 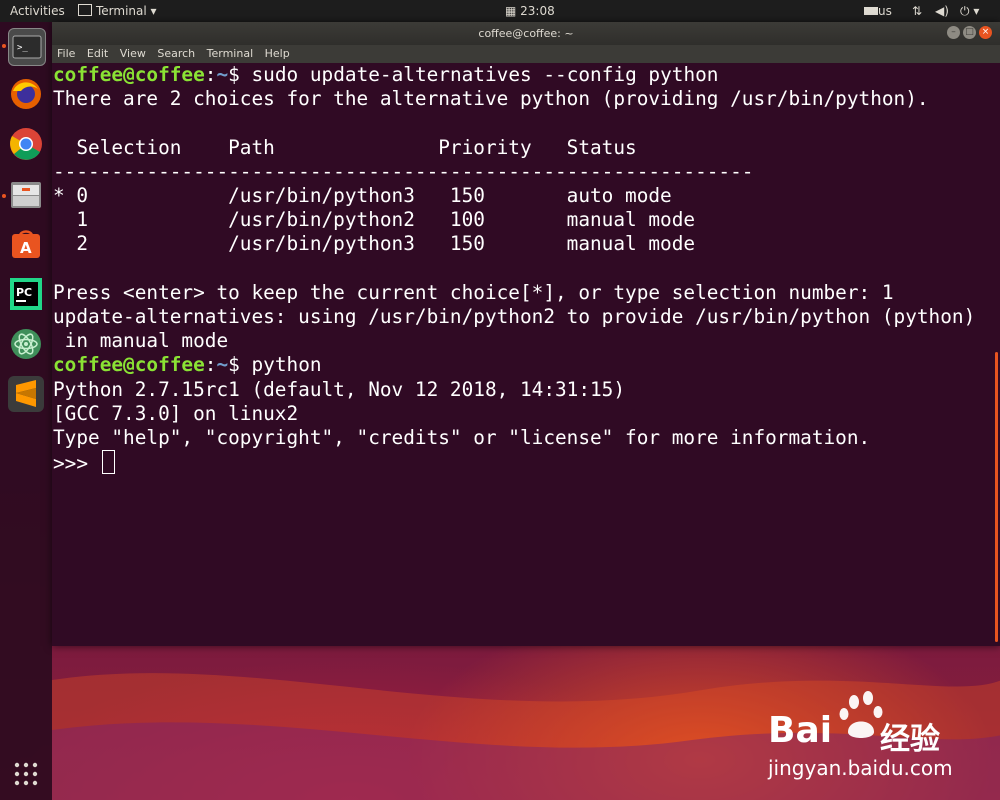 I want to click on watermark-url: jingyan.baidu.com, so click(x=860, y=768).